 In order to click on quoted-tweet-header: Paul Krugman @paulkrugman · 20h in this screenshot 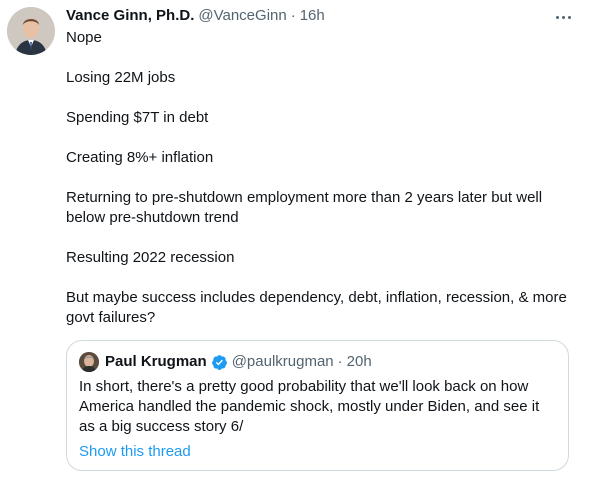, I will do `click(225, 362)`.